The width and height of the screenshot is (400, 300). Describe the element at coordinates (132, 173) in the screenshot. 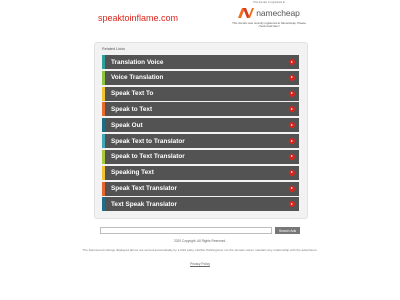

I see `related-link-label: Speaking Text` at that location.